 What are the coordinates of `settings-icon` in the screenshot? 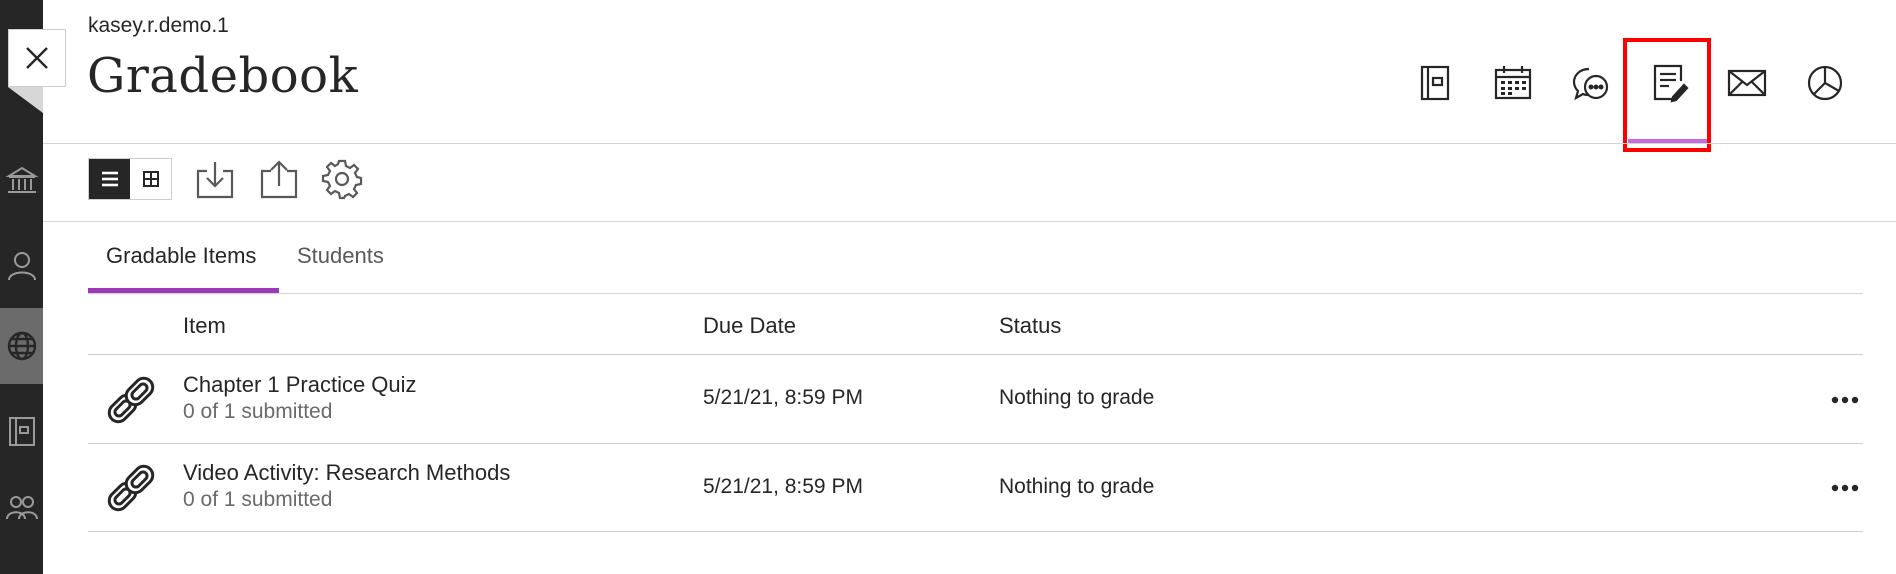 It's located at (342, 179).